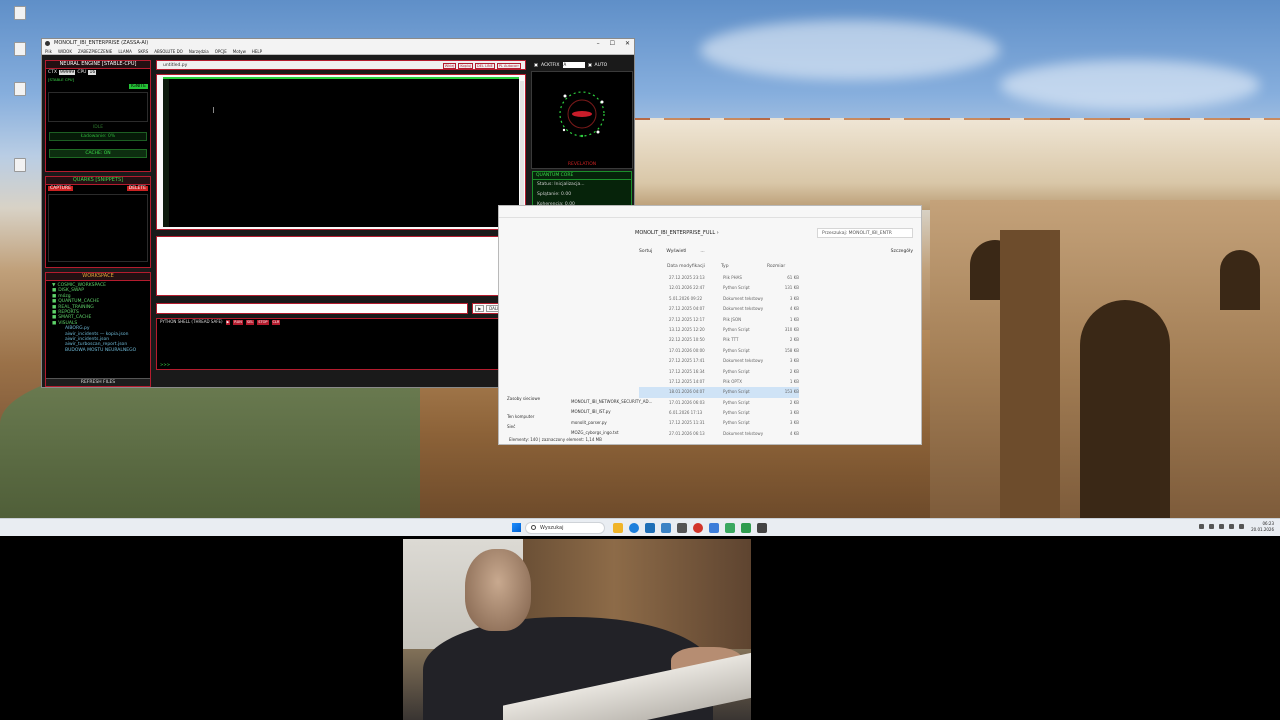  Describe the element at coordinates (523, 427) in the screenshot. I see `nav-item: Sieć` at that location.